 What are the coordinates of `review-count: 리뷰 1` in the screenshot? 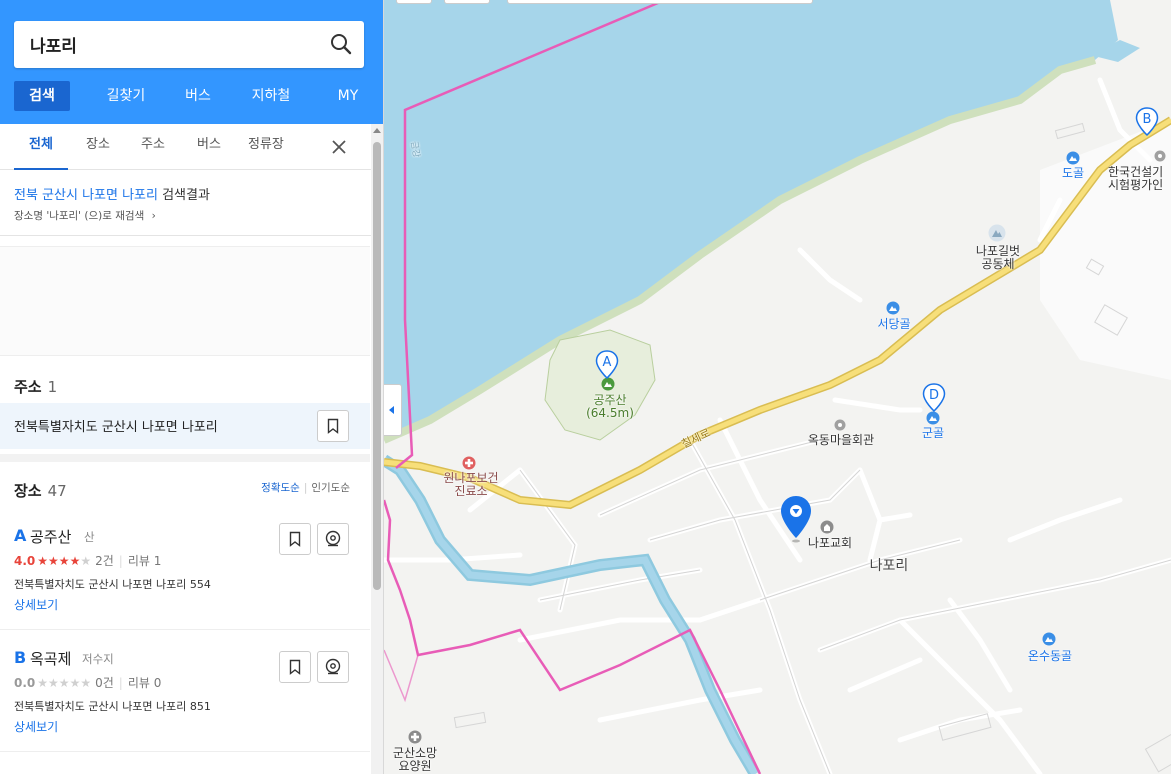 It's located at (145, 560).